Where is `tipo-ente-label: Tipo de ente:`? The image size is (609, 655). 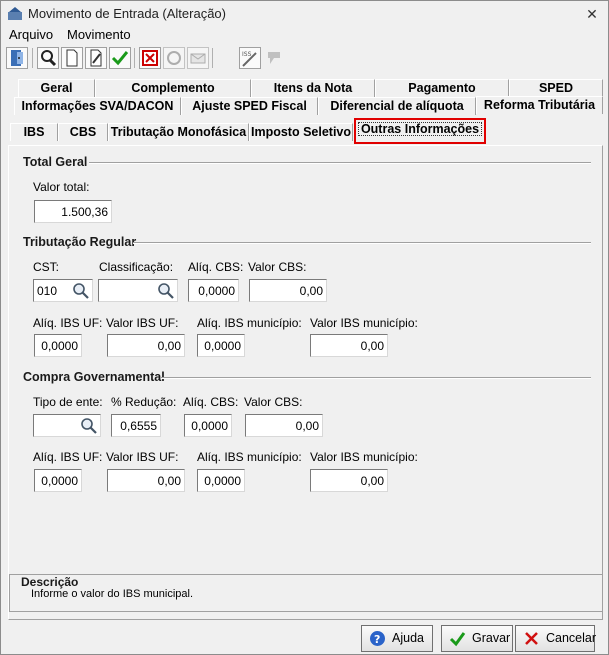
tipo-ente-label: Tipo de ente: is located at coordinates (68, 402).